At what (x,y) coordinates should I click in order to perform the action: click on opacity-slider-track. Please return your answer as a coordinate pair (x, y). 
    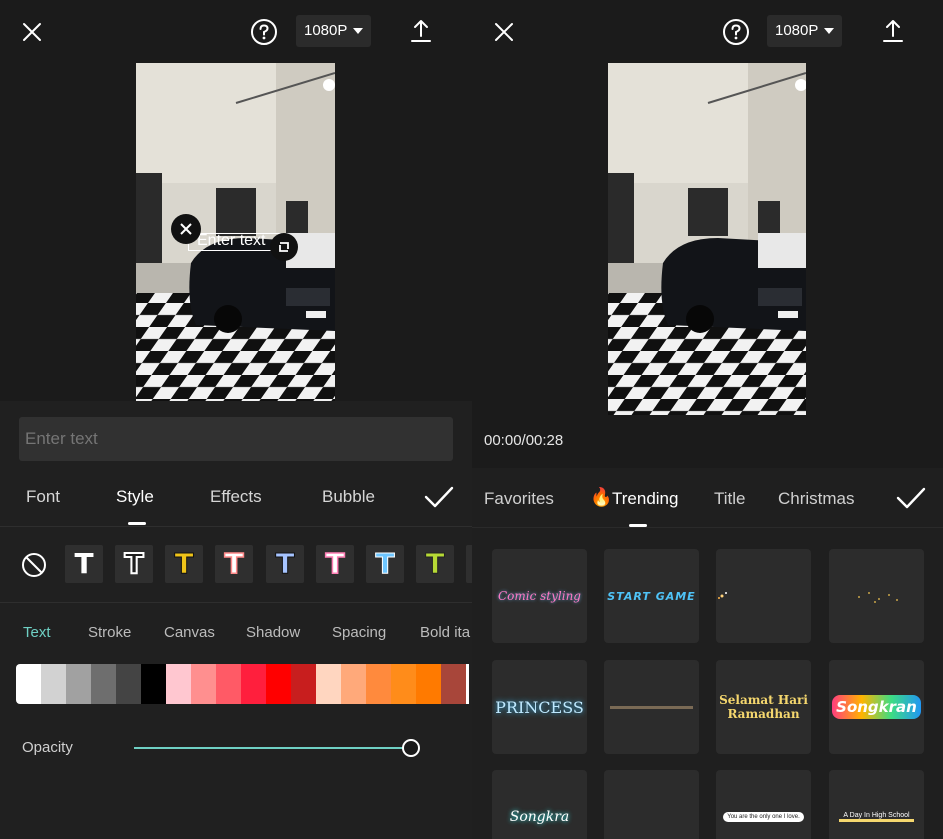
    Looking at the image, I should click on (269, 748).